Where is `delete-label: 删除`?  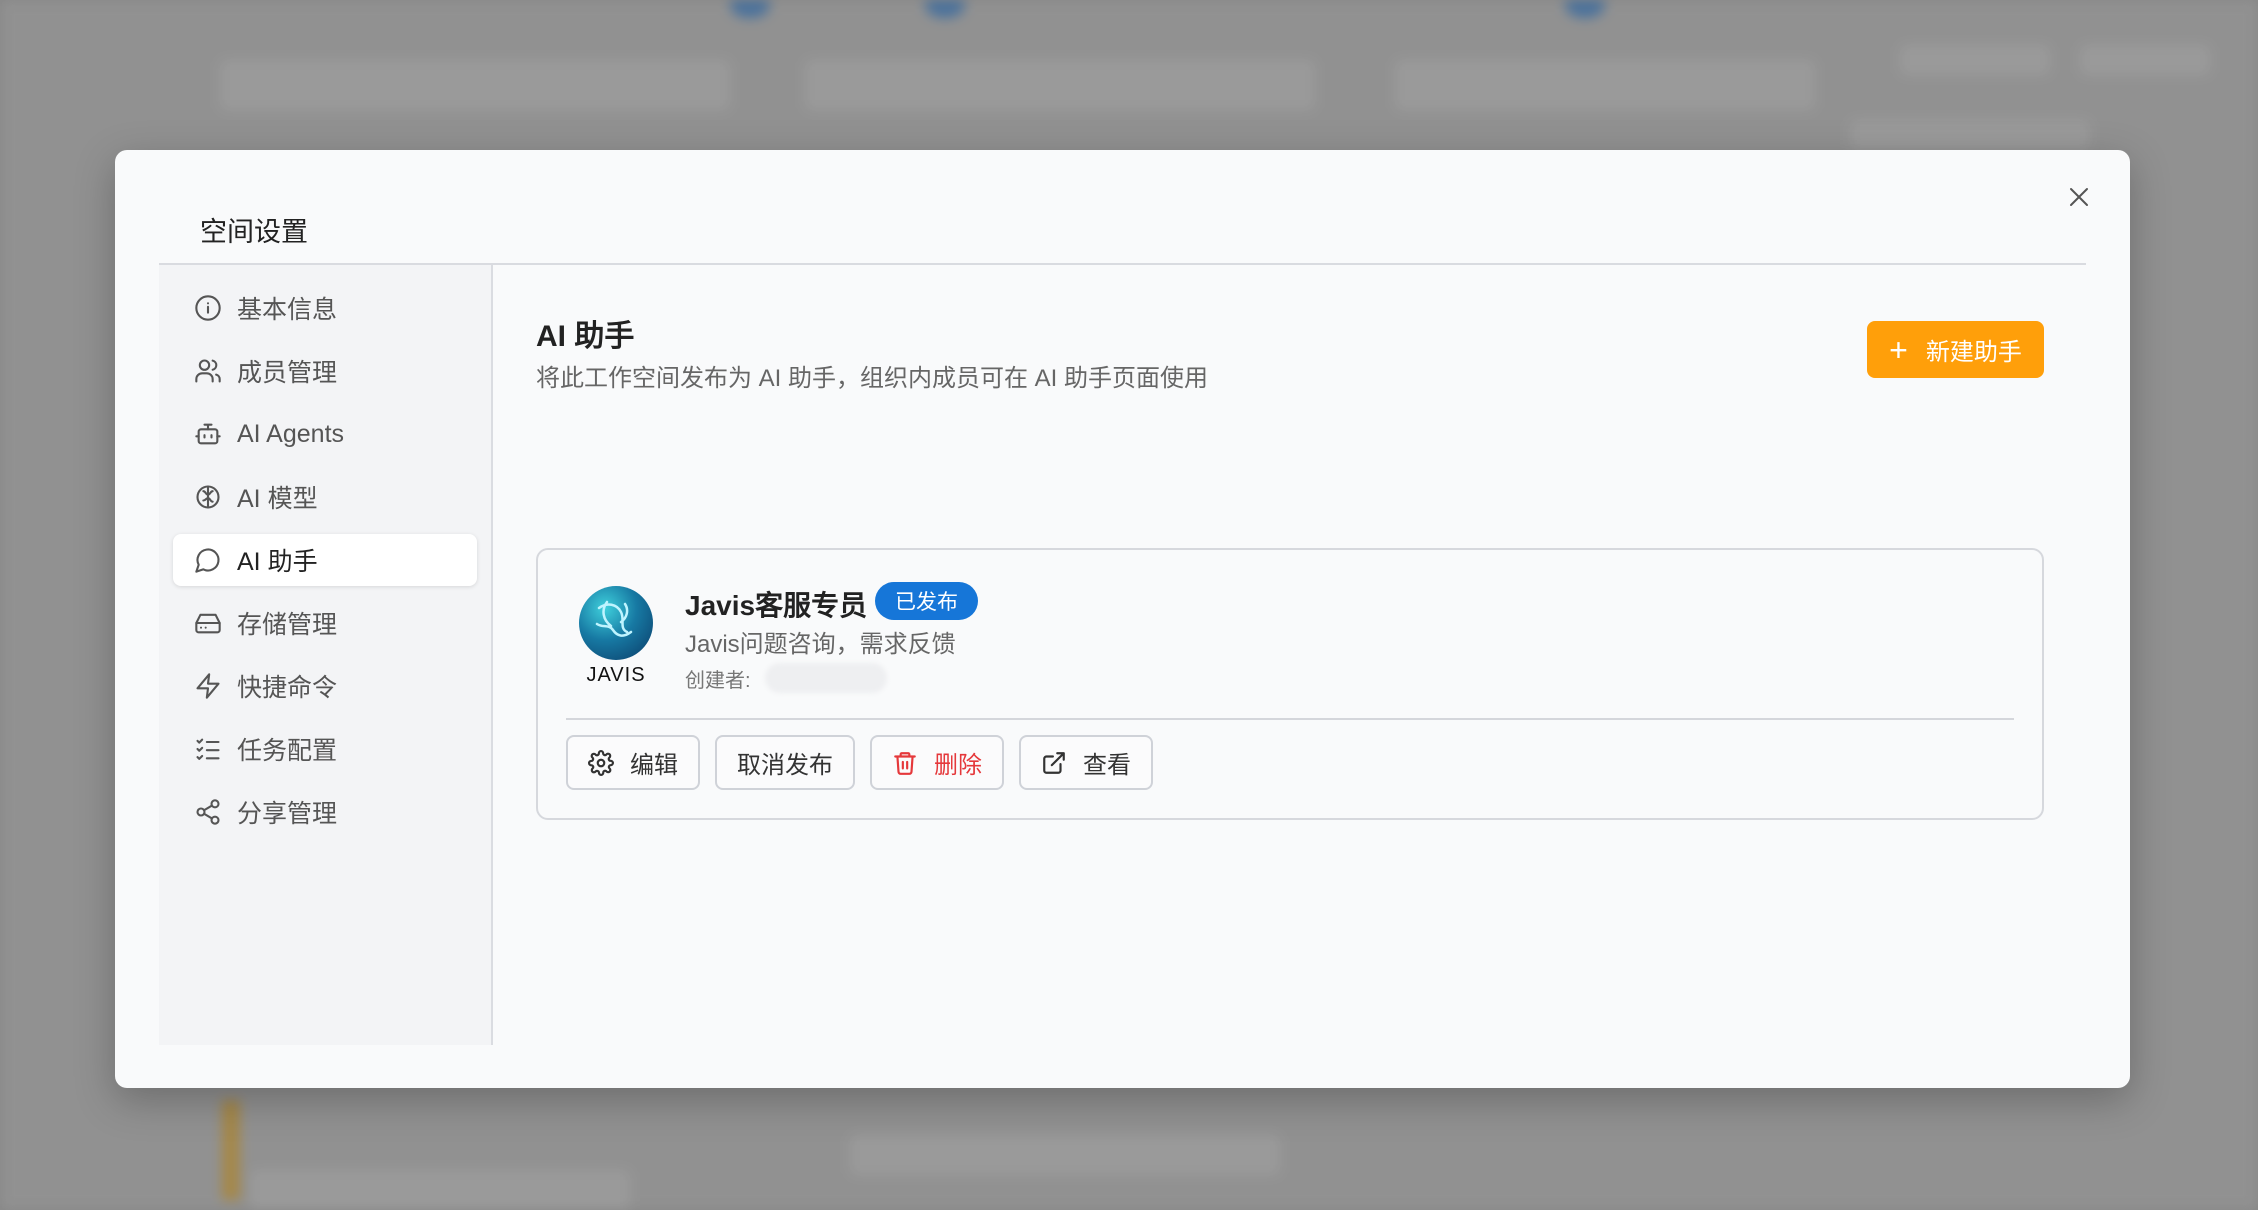
delete-label: 删除 is located at coordinates (958, 765).